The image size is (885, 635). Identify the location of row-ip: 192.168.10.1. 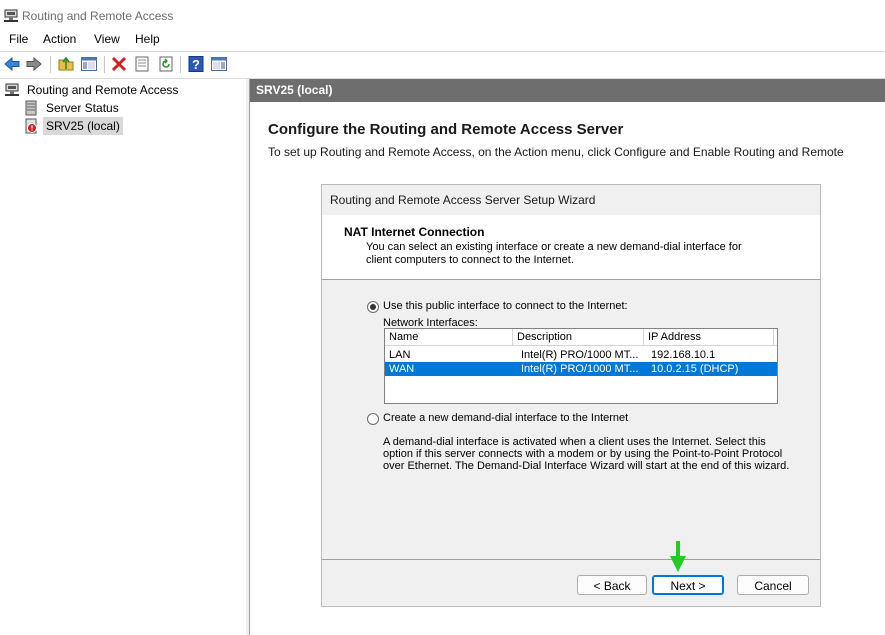
(683, 355).